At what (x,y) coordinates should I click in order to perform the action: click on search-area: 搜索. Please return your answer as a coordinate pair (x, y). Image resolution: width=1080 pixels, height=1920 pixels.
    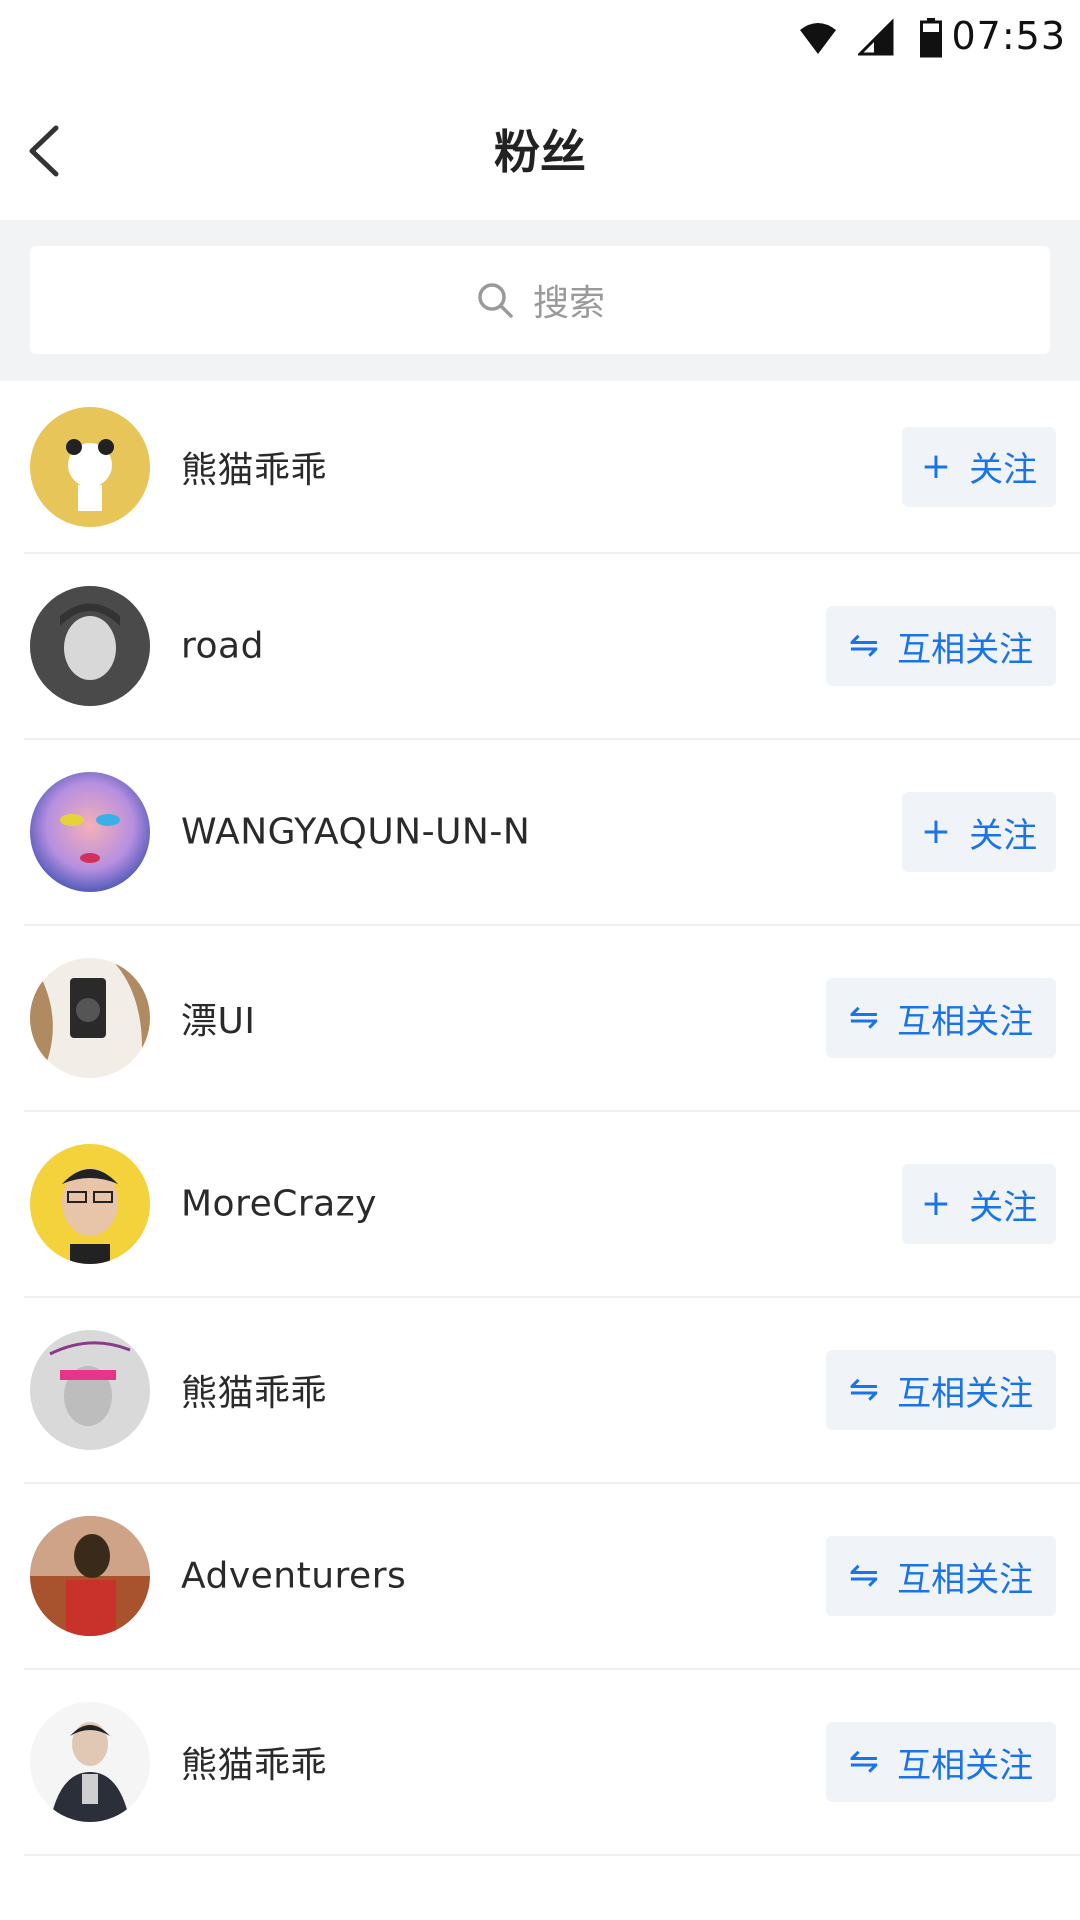
    Looking at the image, I should click on (540, 300).